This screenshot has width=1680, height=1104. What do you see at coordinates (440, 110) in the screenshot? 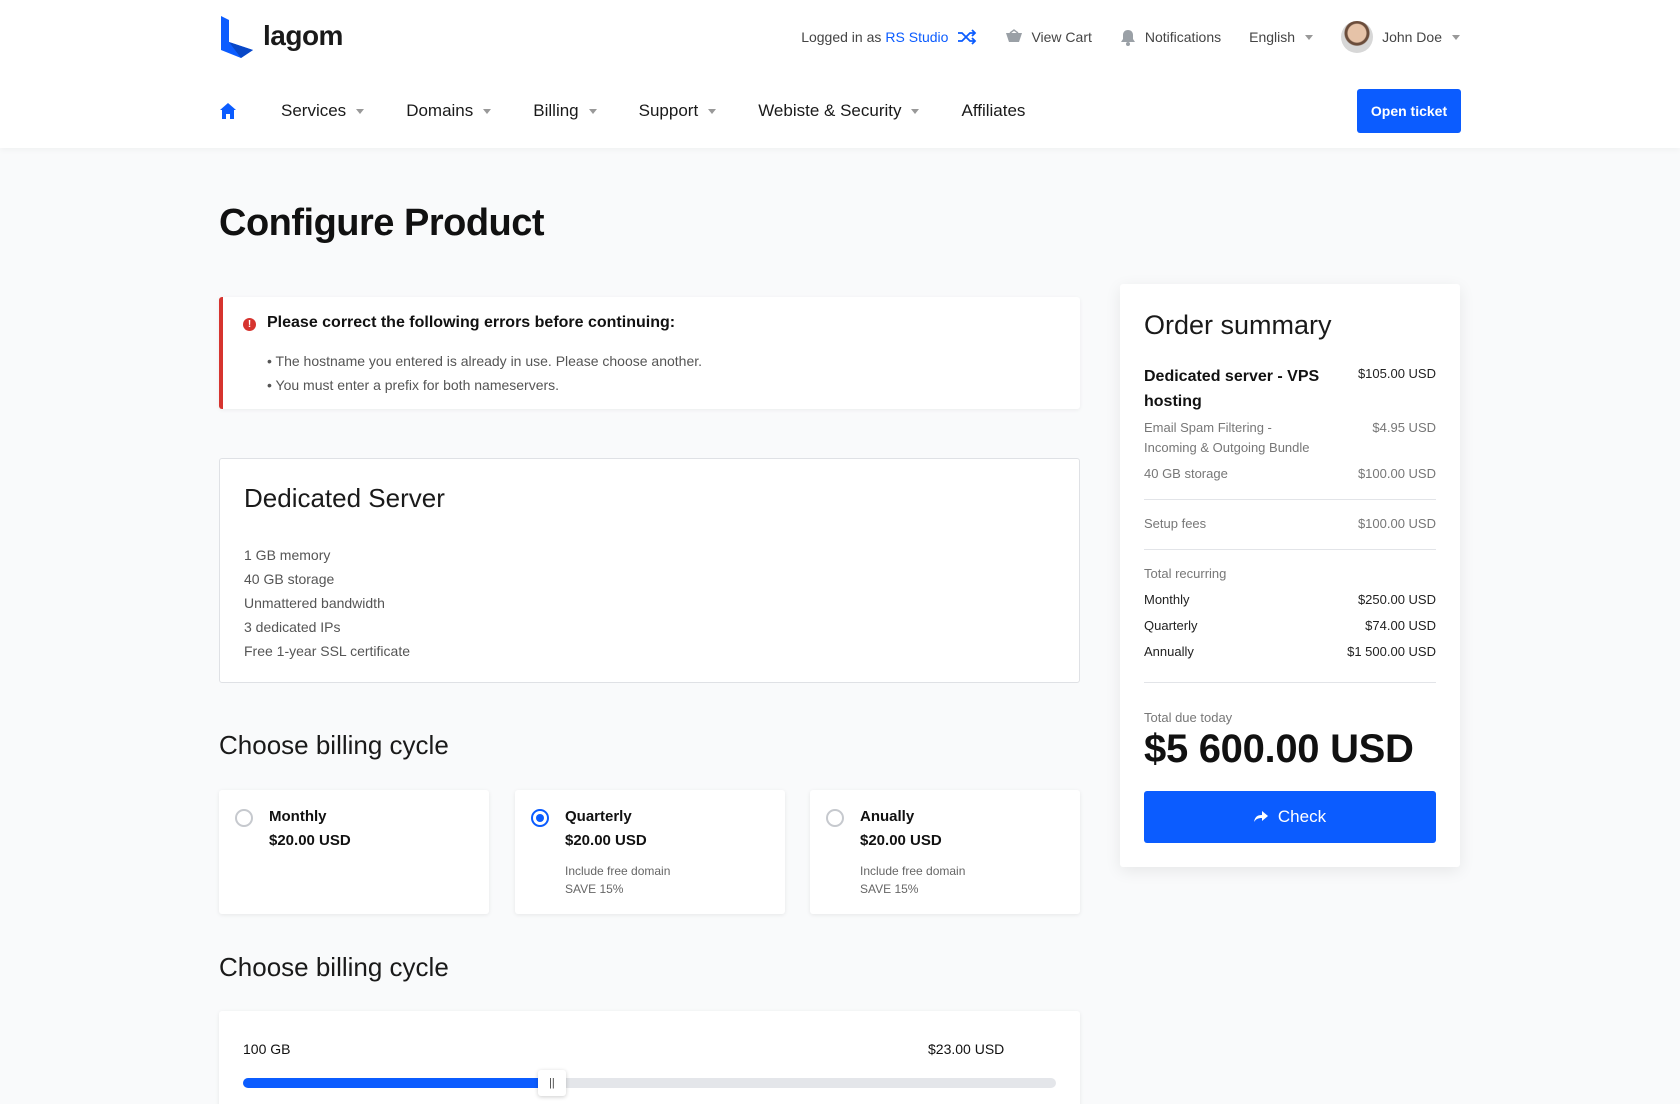
I see `nav-domains-label: Domains` at bounding box center [440, 110].